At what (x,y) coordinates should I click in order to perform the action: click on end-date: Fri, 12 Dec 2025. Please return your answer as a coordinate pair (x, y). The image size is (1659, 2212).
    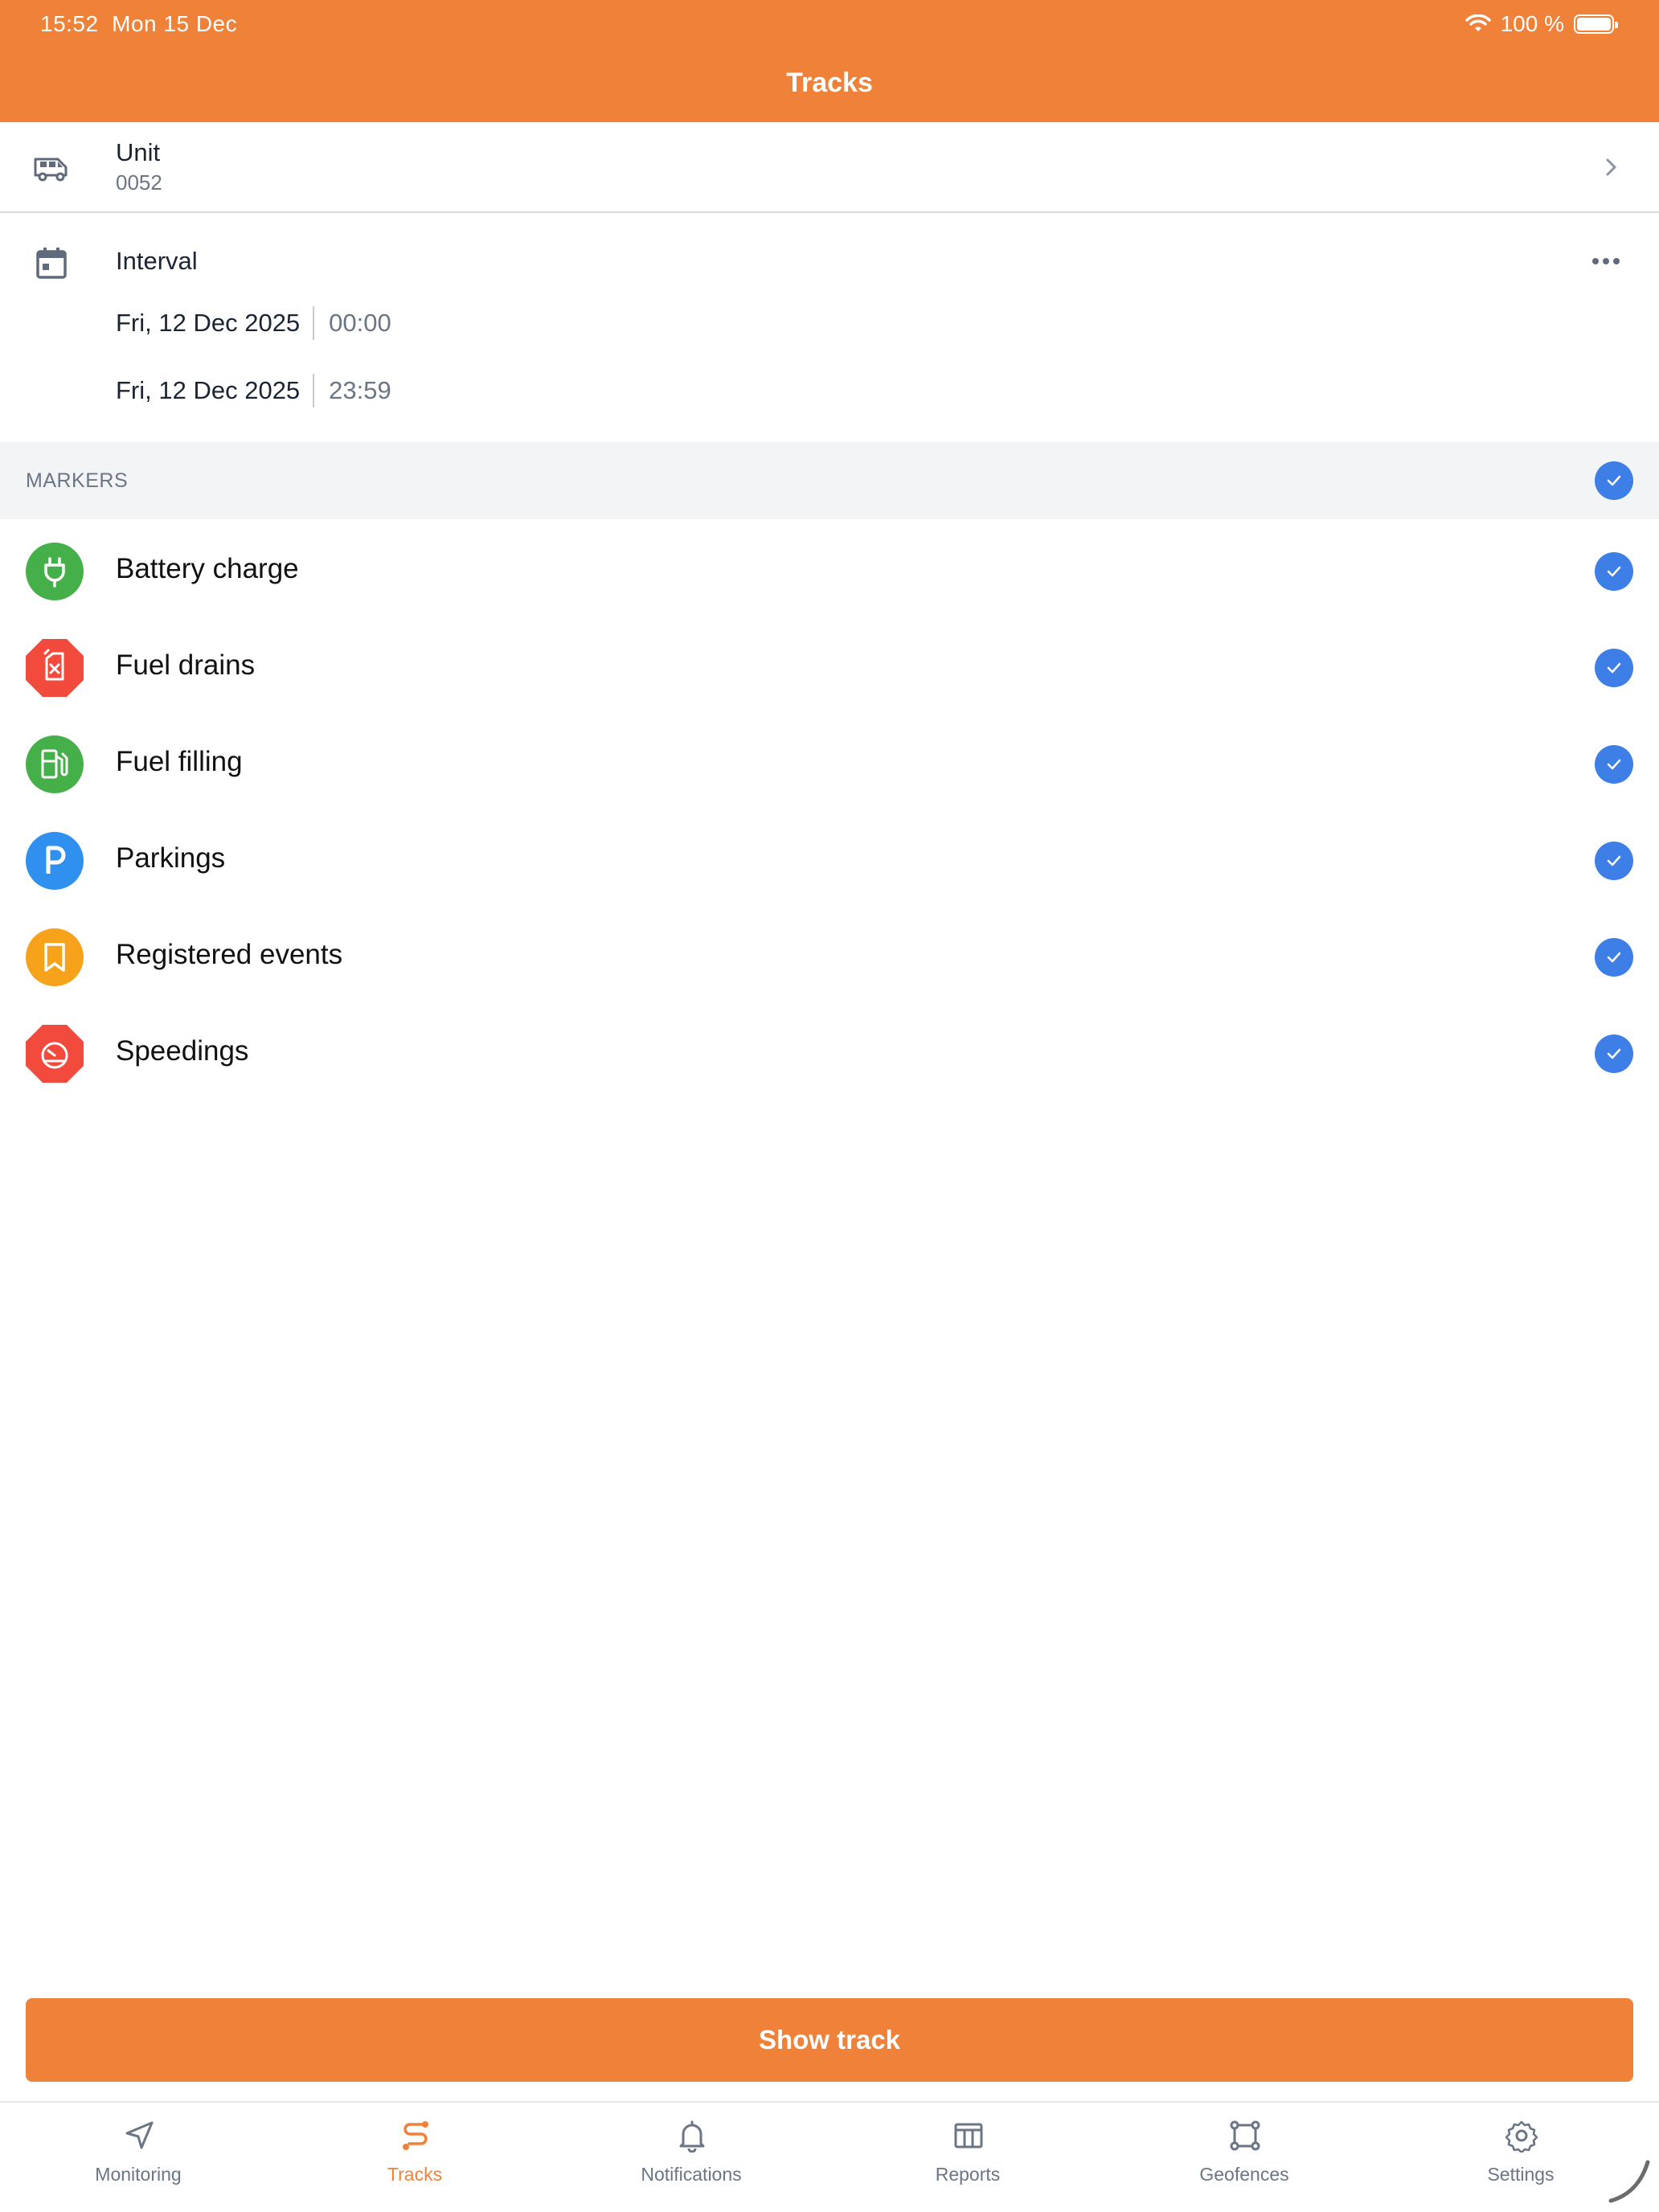
    Looking at the image, I should click on (208, 390).